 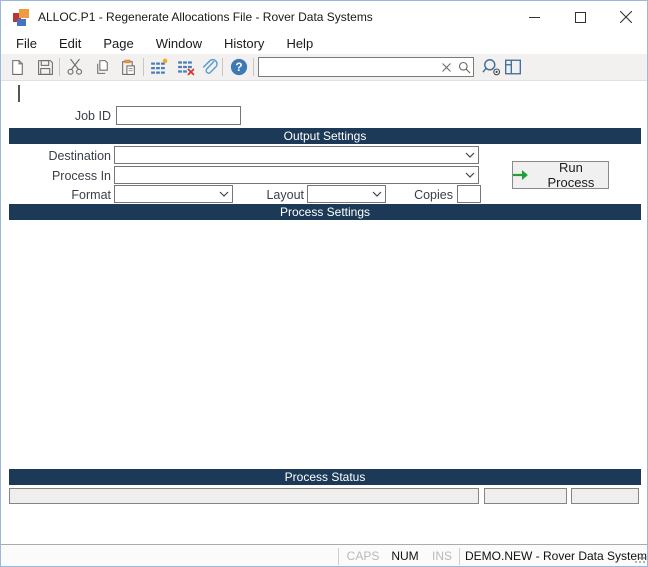 I want to click on menu-history: History, so click(x=244, y=43).